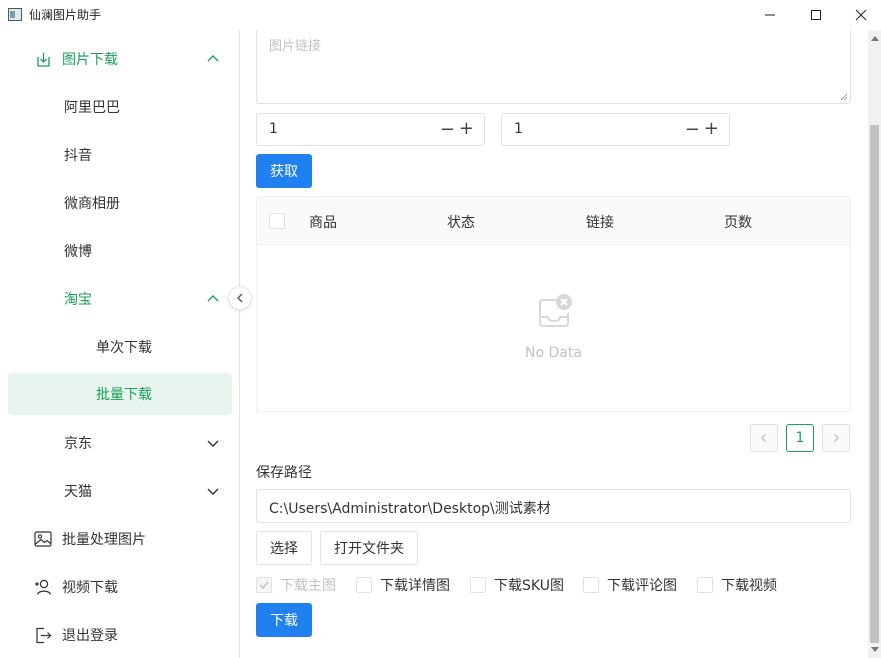  Describe the element at coordinates (874, 384) in the screenshot. I see `scrollbar-thumb` at that location.